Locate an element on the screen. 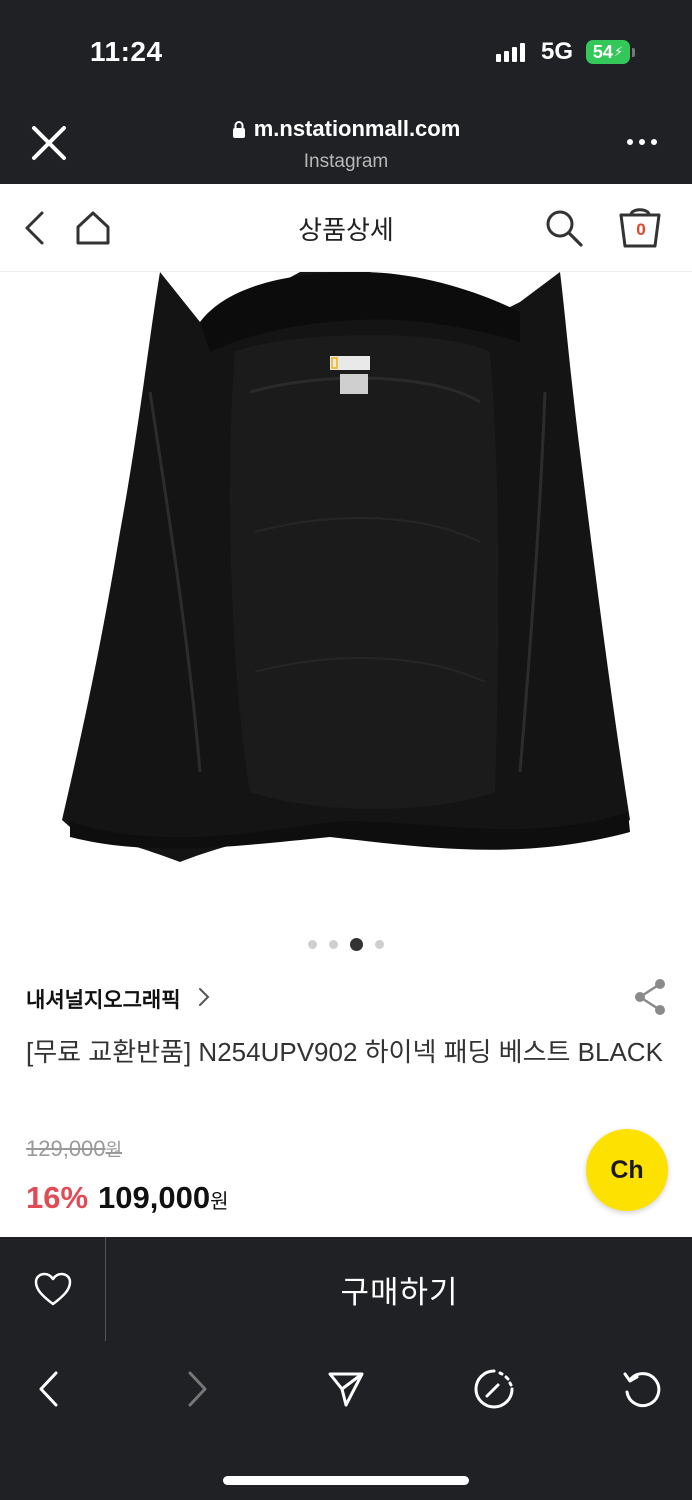  original-price: 129,000원 is located at coordinates (74, 1149).